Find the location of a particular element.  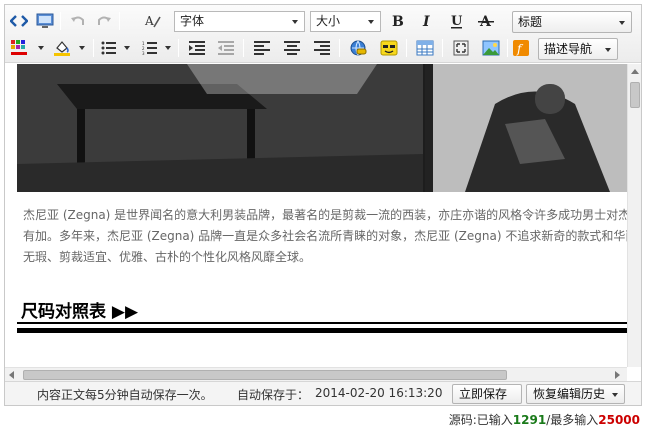

counter-current: 1291 is located at coordinates (529, 420).